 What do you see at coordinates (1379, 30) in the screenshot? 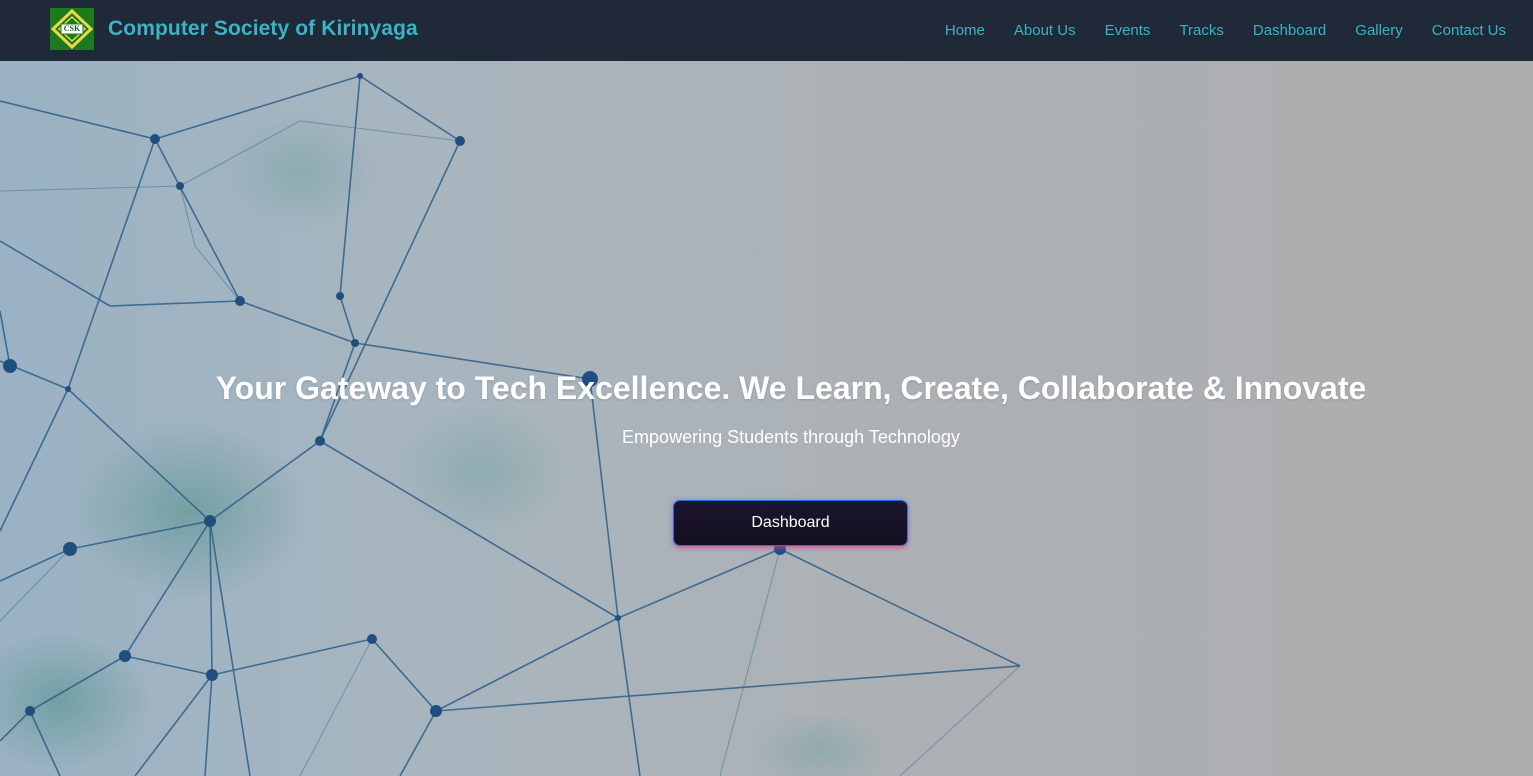
I see `nav-gallery: Gallery` at bounding box center [1379, 30].